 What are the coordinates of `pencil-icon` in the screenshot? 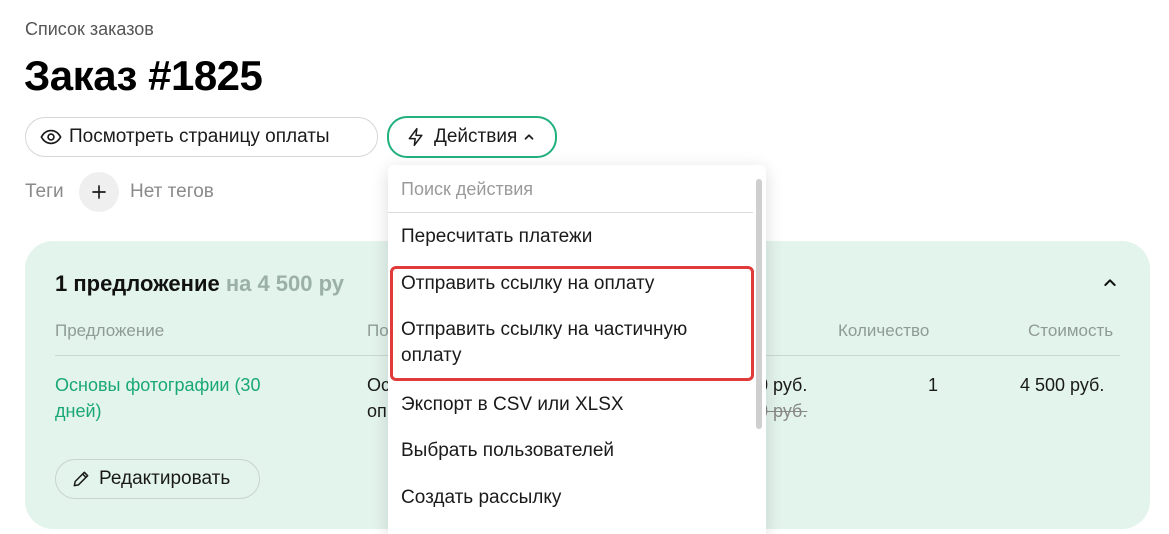 It's located at (81, 479).